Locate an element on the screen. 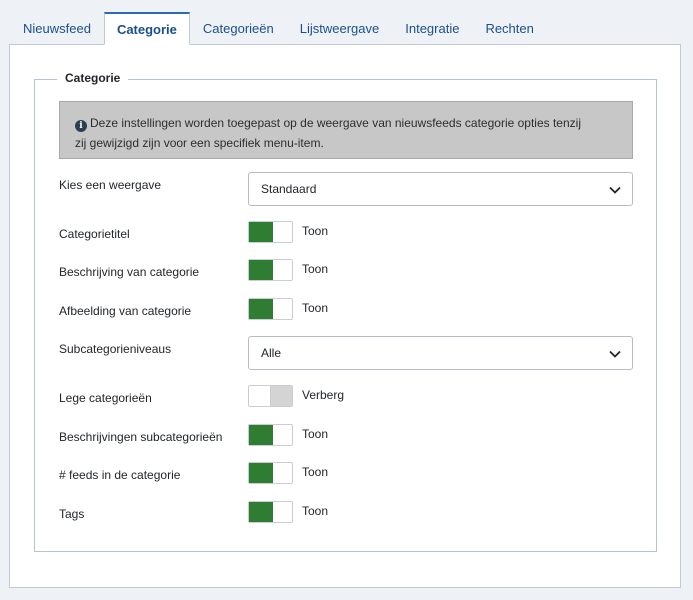 The height and width of the screenshot is (600, 693). category-title-row: Categorietitel Toon is located at coordinates (346, 238).